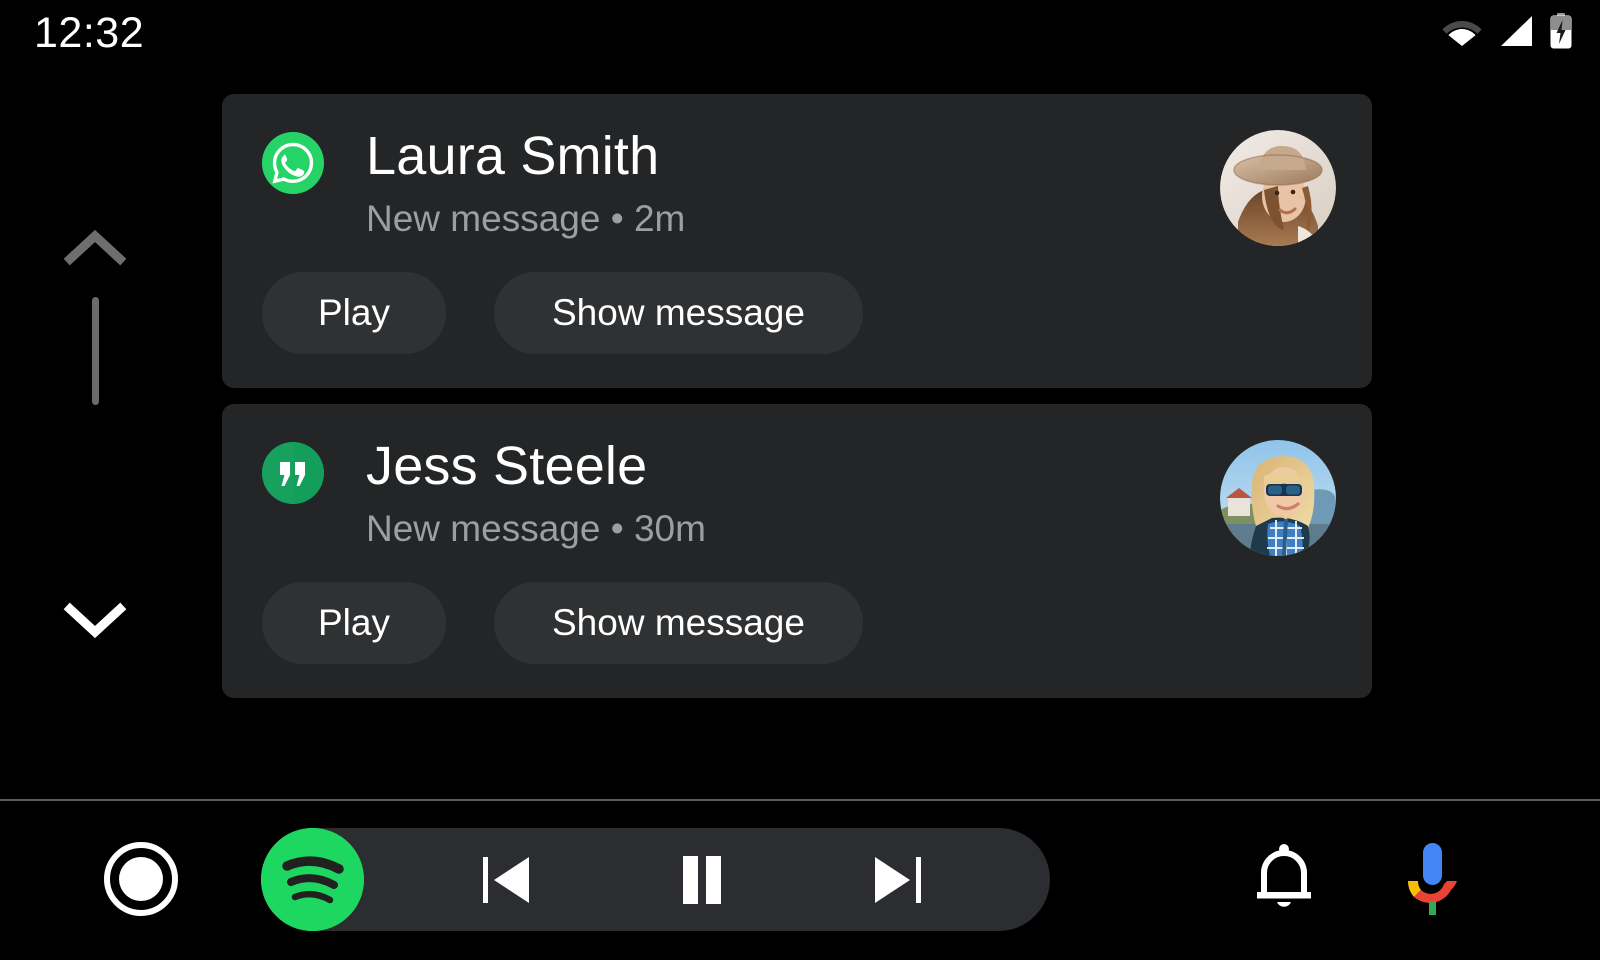 The image size is (1600, 960). I want to click on notification-sender: Laura Smith, so click(513, 156).